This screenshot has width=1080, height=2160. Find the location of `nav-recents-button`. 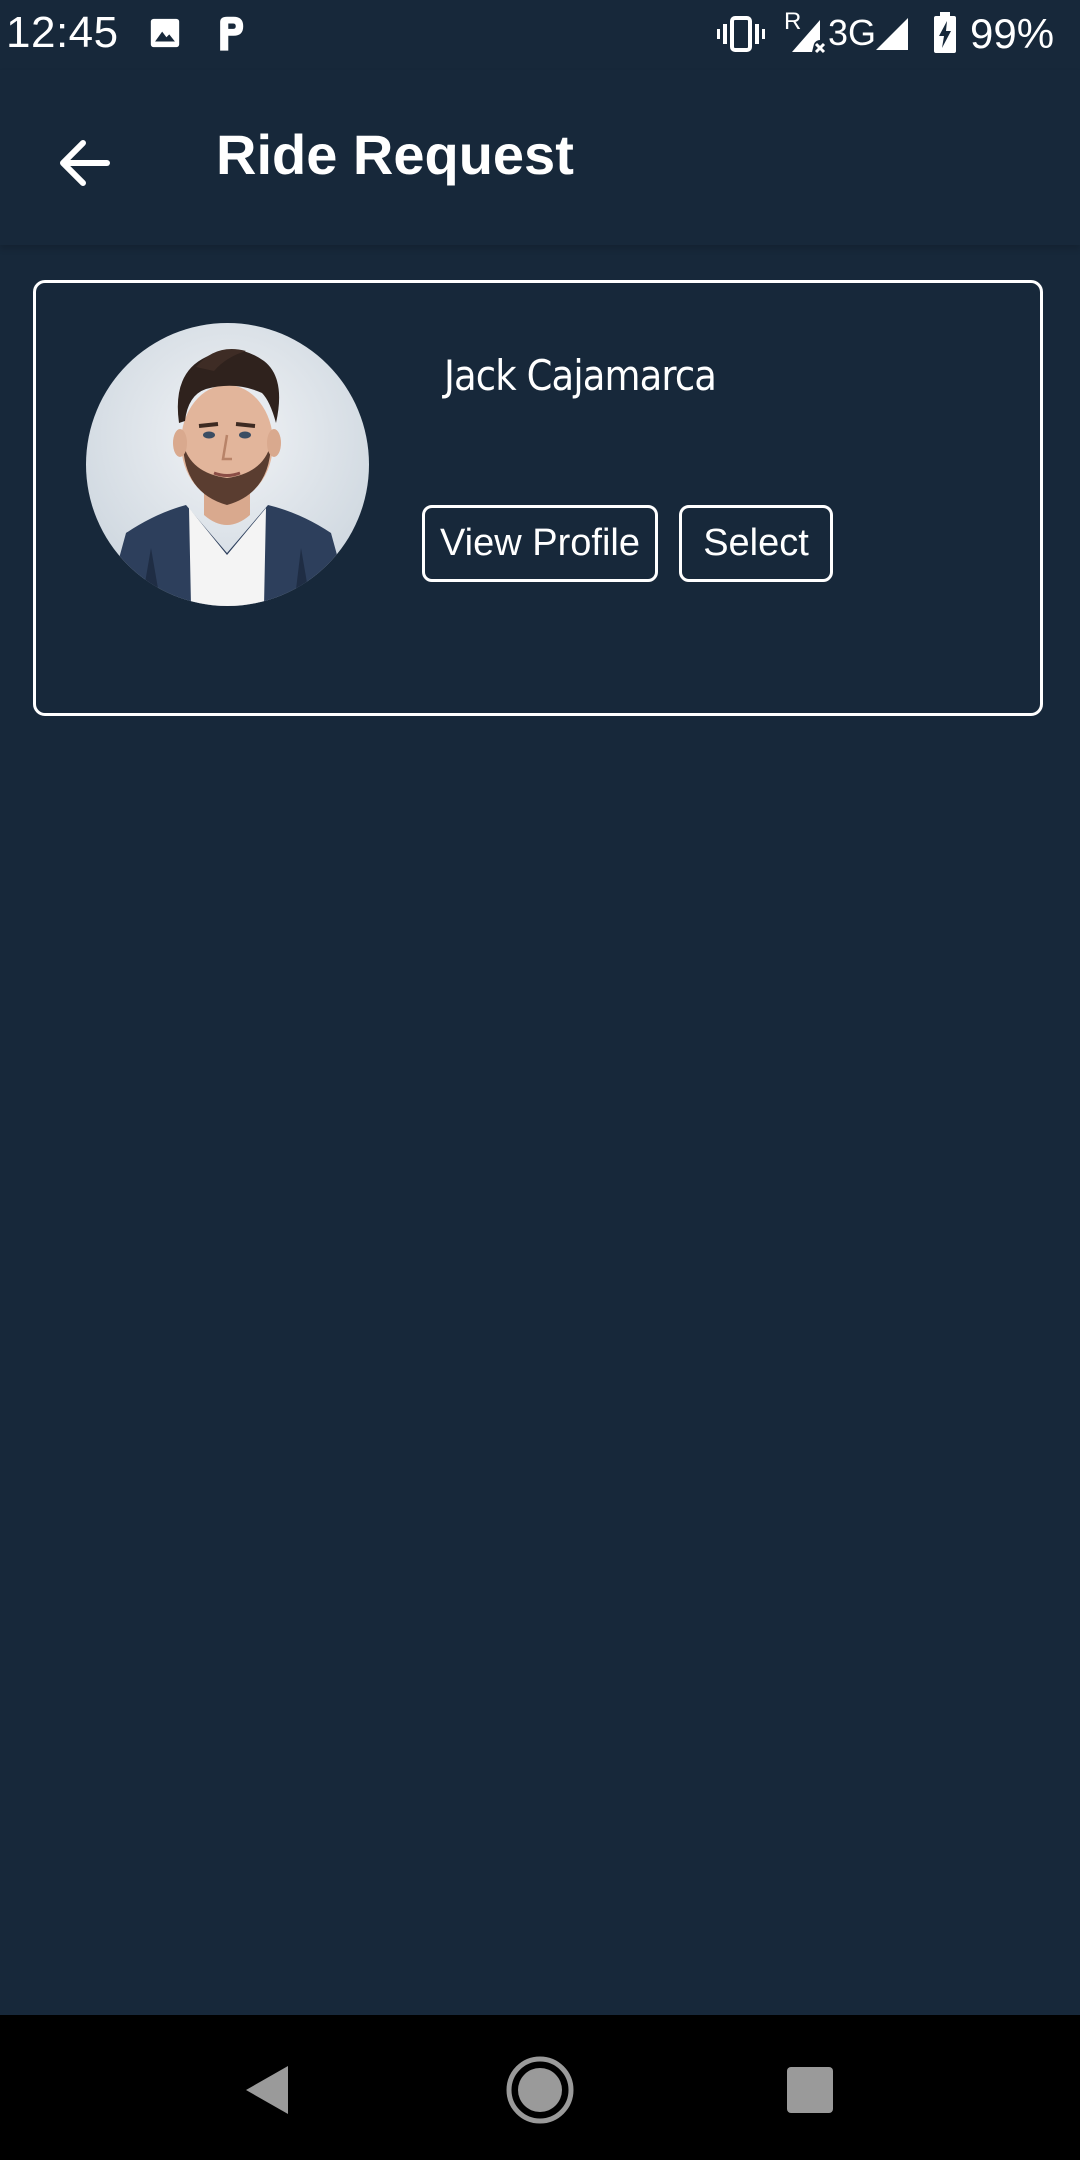

nav-recents-button is located at coordinates (810, 2090).